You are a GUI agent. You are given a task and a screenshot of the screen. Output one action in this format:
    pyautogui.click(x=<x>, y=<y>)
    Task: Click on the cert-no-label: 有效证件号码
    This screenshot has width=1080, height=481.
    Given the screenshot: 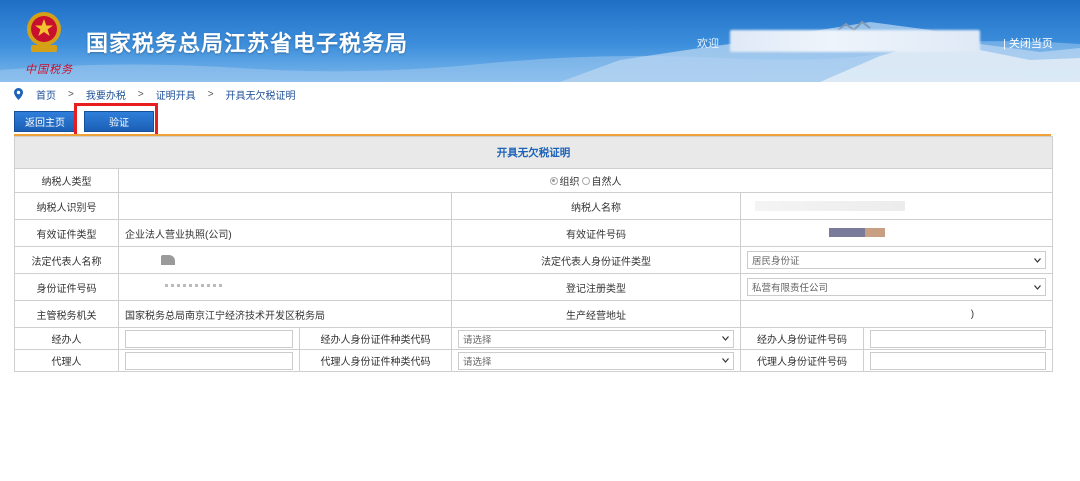 What is the action you would take?
    pyautogui.click(x=596, y=233)
    